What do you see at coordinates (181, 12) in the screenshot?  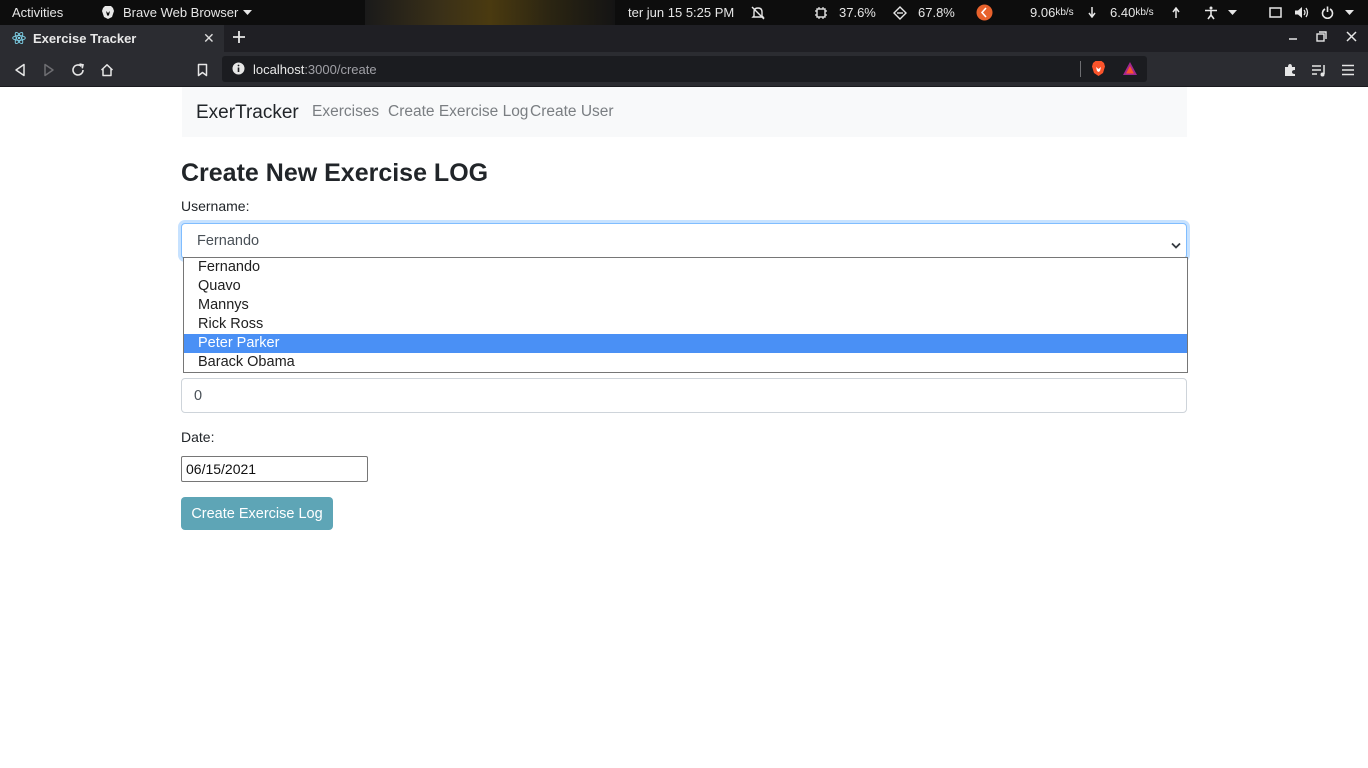 I see `app-name: Brave Web Browser` at bounding box center [181, 12].